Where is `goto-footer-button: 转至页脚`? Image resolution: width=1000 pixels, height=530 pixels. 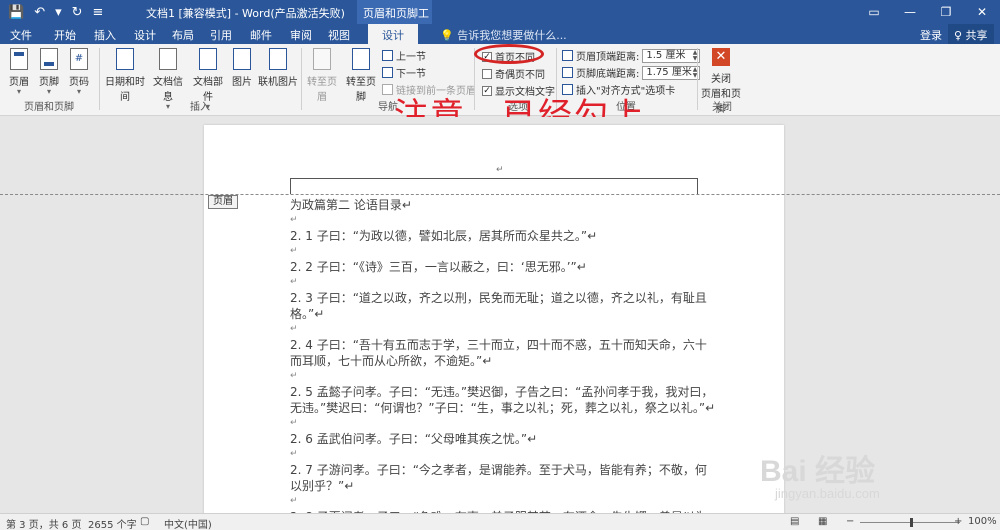
goto-footer-button: 转至页脚 is located at coordinates (361, 75).